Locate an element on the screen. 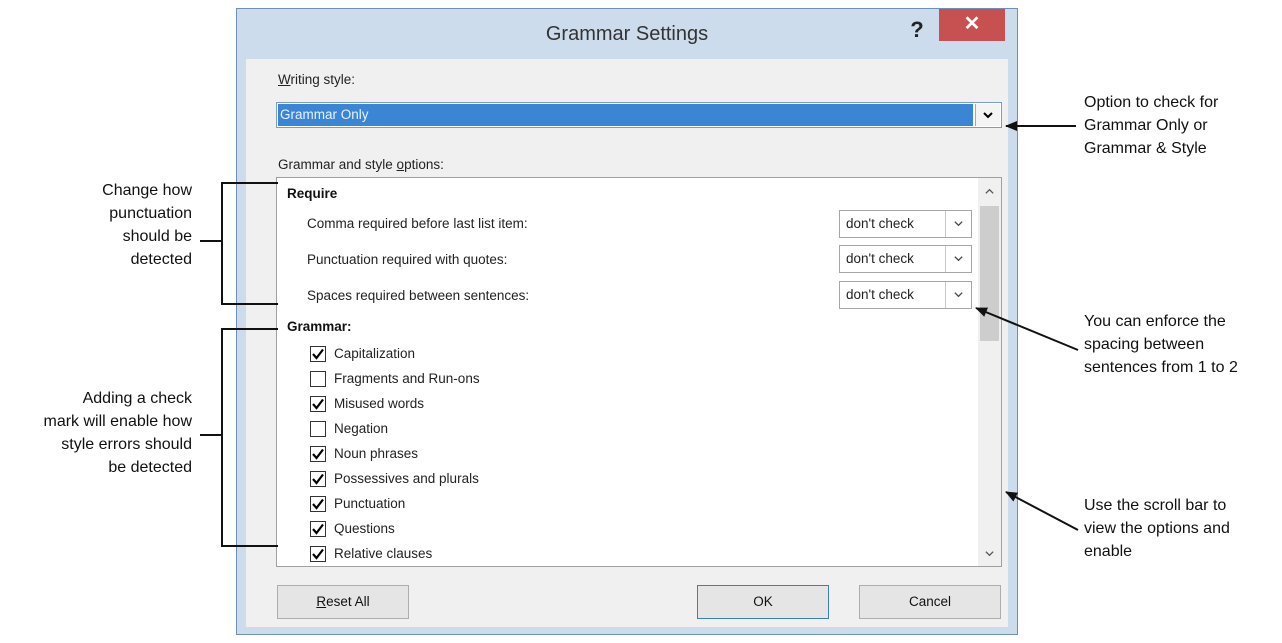  arrow-scroll-bar is located at coordinates (1042, 511).